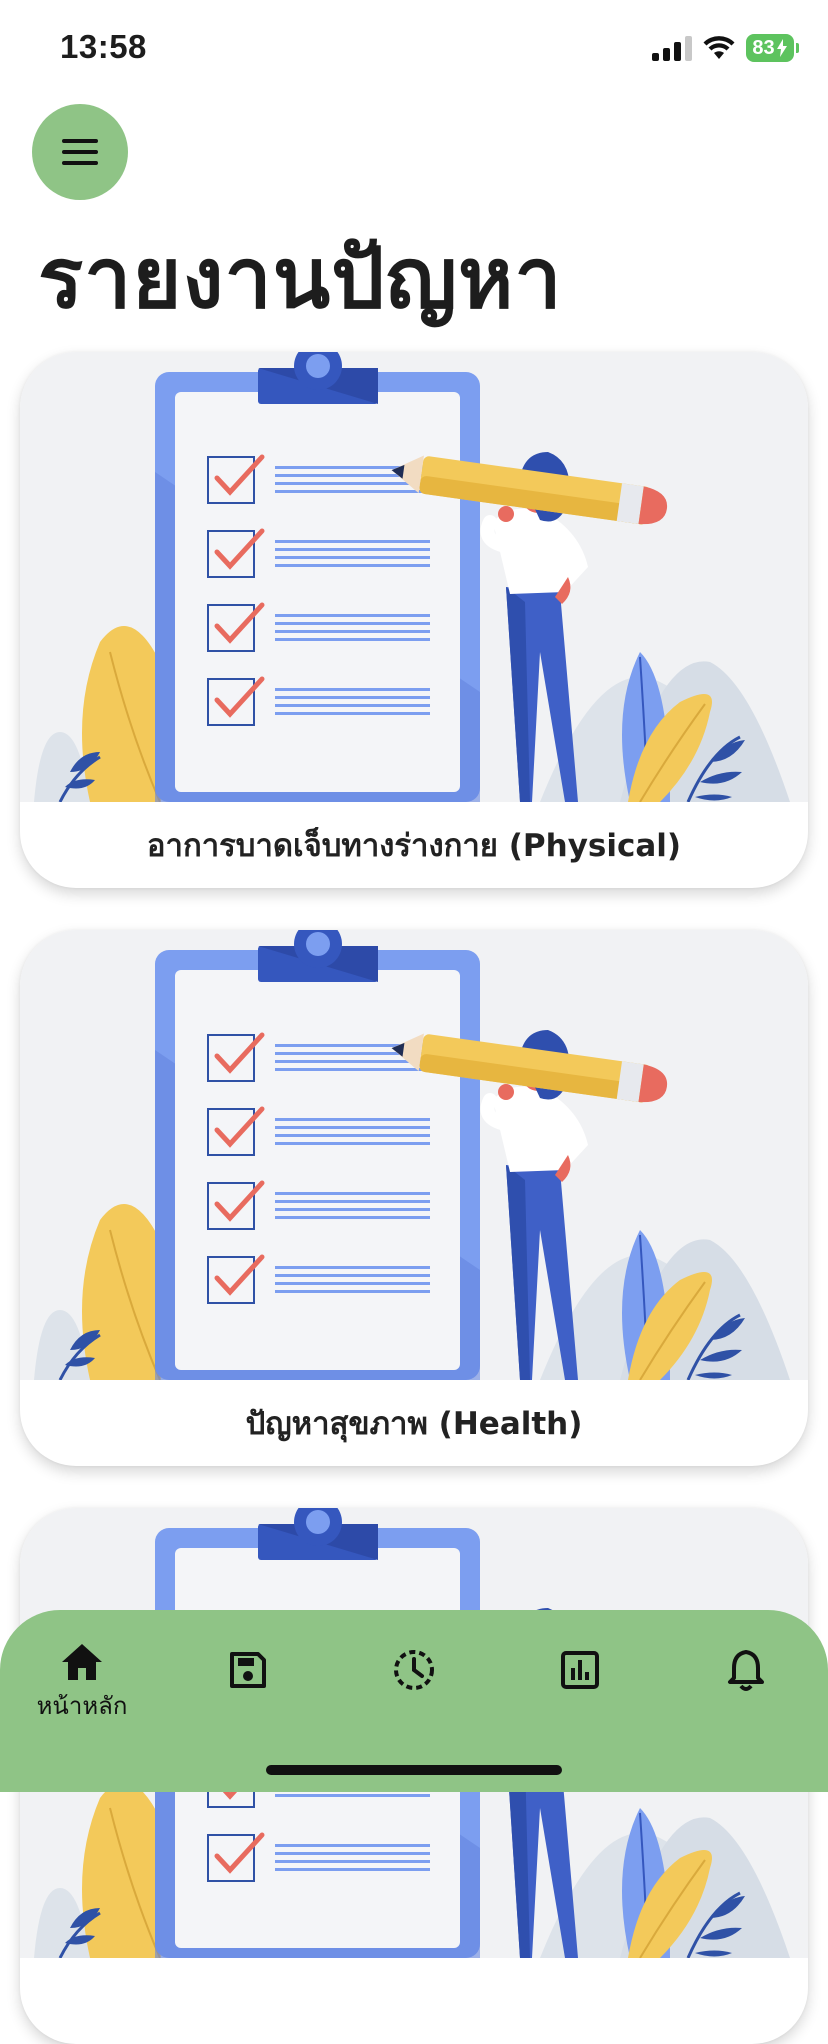 Image resolution: width=828 pixels, height=2044 pixels. I want to click on save-icon, so click(248, 1670).